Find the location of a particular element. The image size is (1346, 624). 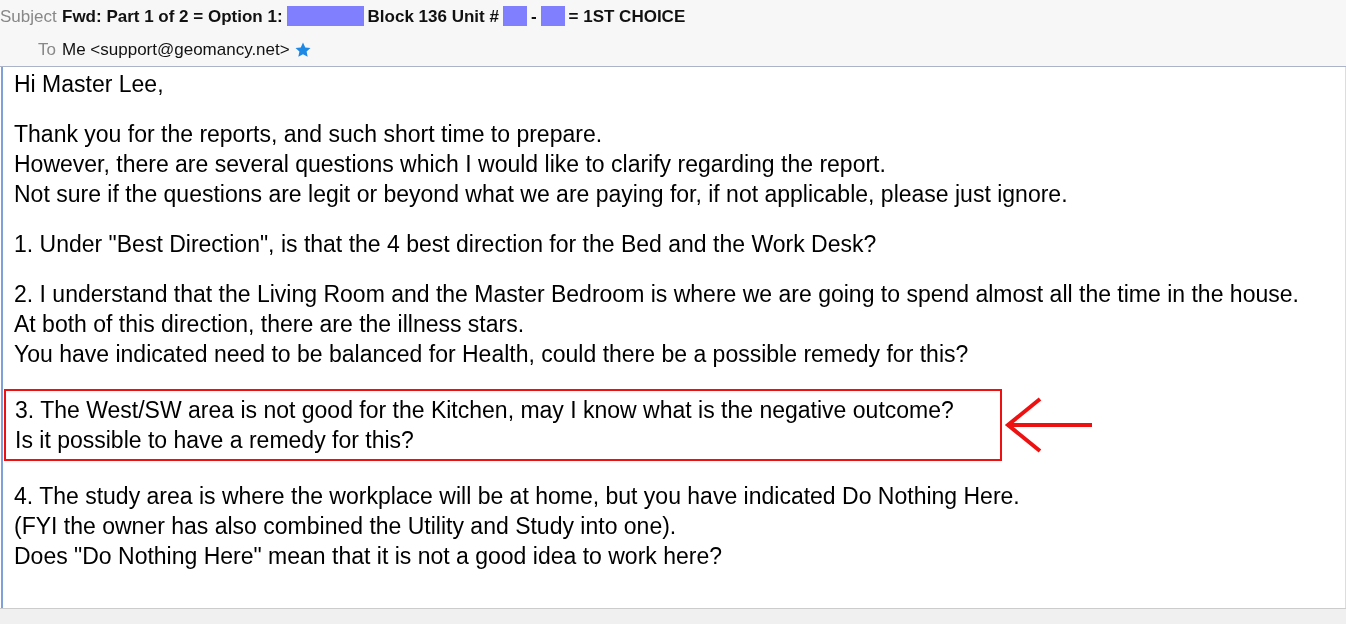

subject-text: Fwd: Part 1 of 2 = Option 1: is located at coordinates (172, 16).